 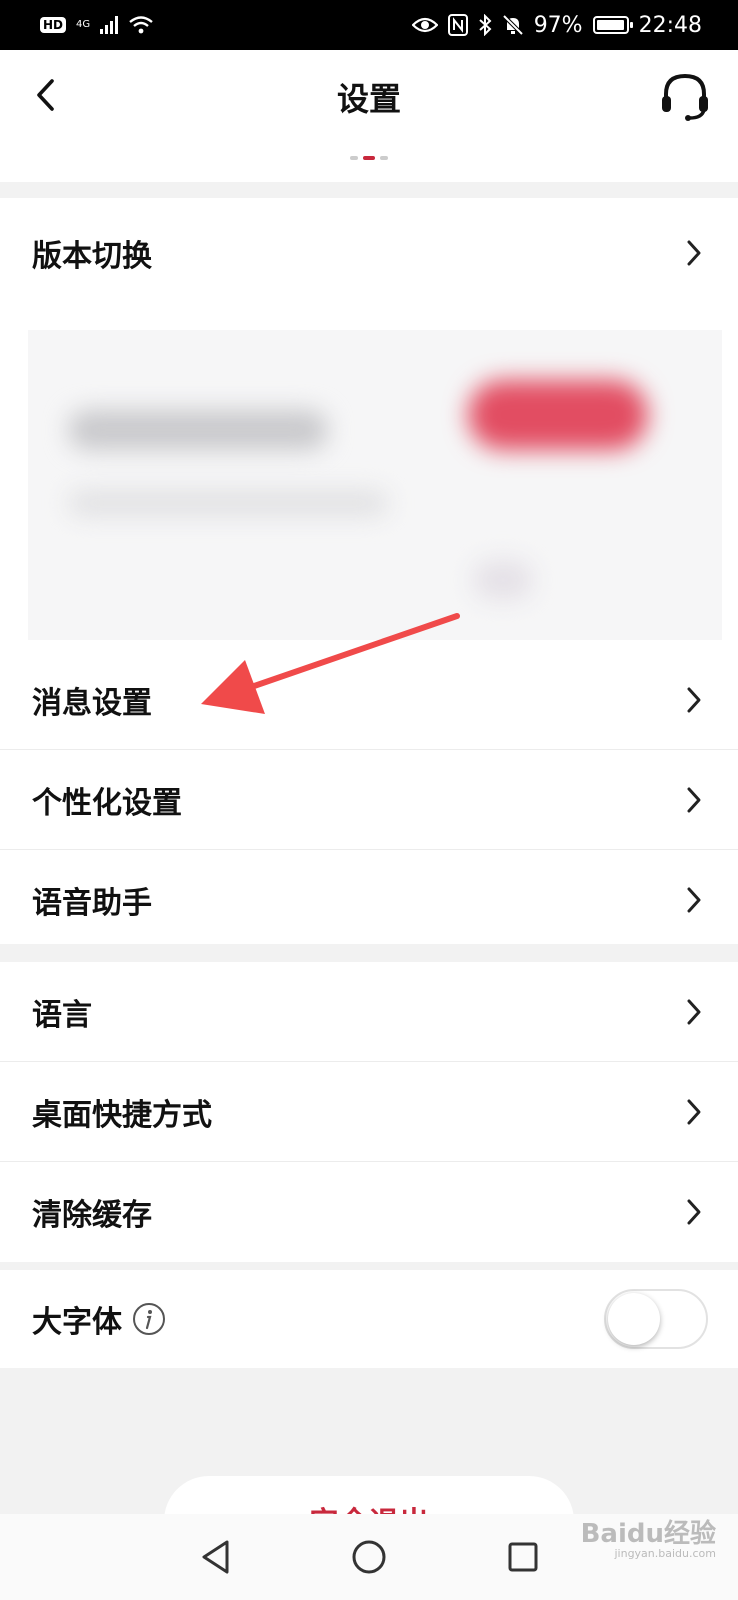 I want to click on row-label: 大字体, so click(x=77, y=1322).